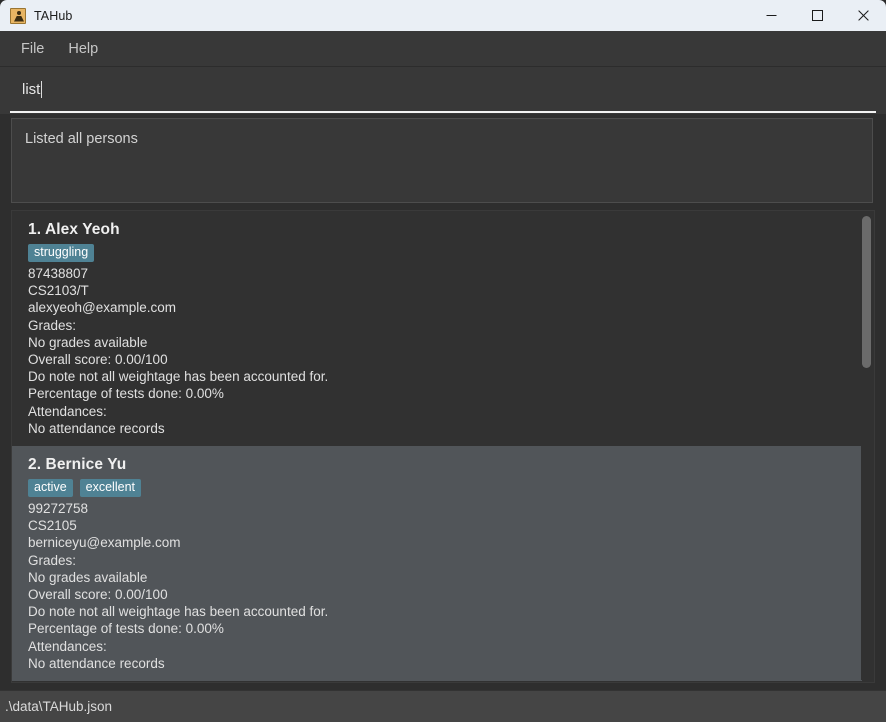  I want to click on window-controls, so click(817, 15).